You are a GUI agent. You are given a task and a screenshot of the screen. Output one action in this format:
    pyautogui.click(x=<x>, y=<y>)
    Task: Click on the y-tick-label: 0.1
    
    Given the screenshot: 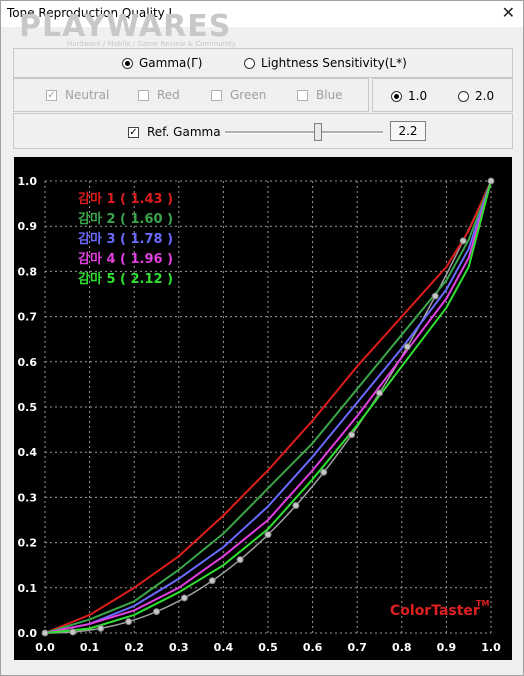 What is the action you would take?
    pyautogui.click(x=28, y=588)
    